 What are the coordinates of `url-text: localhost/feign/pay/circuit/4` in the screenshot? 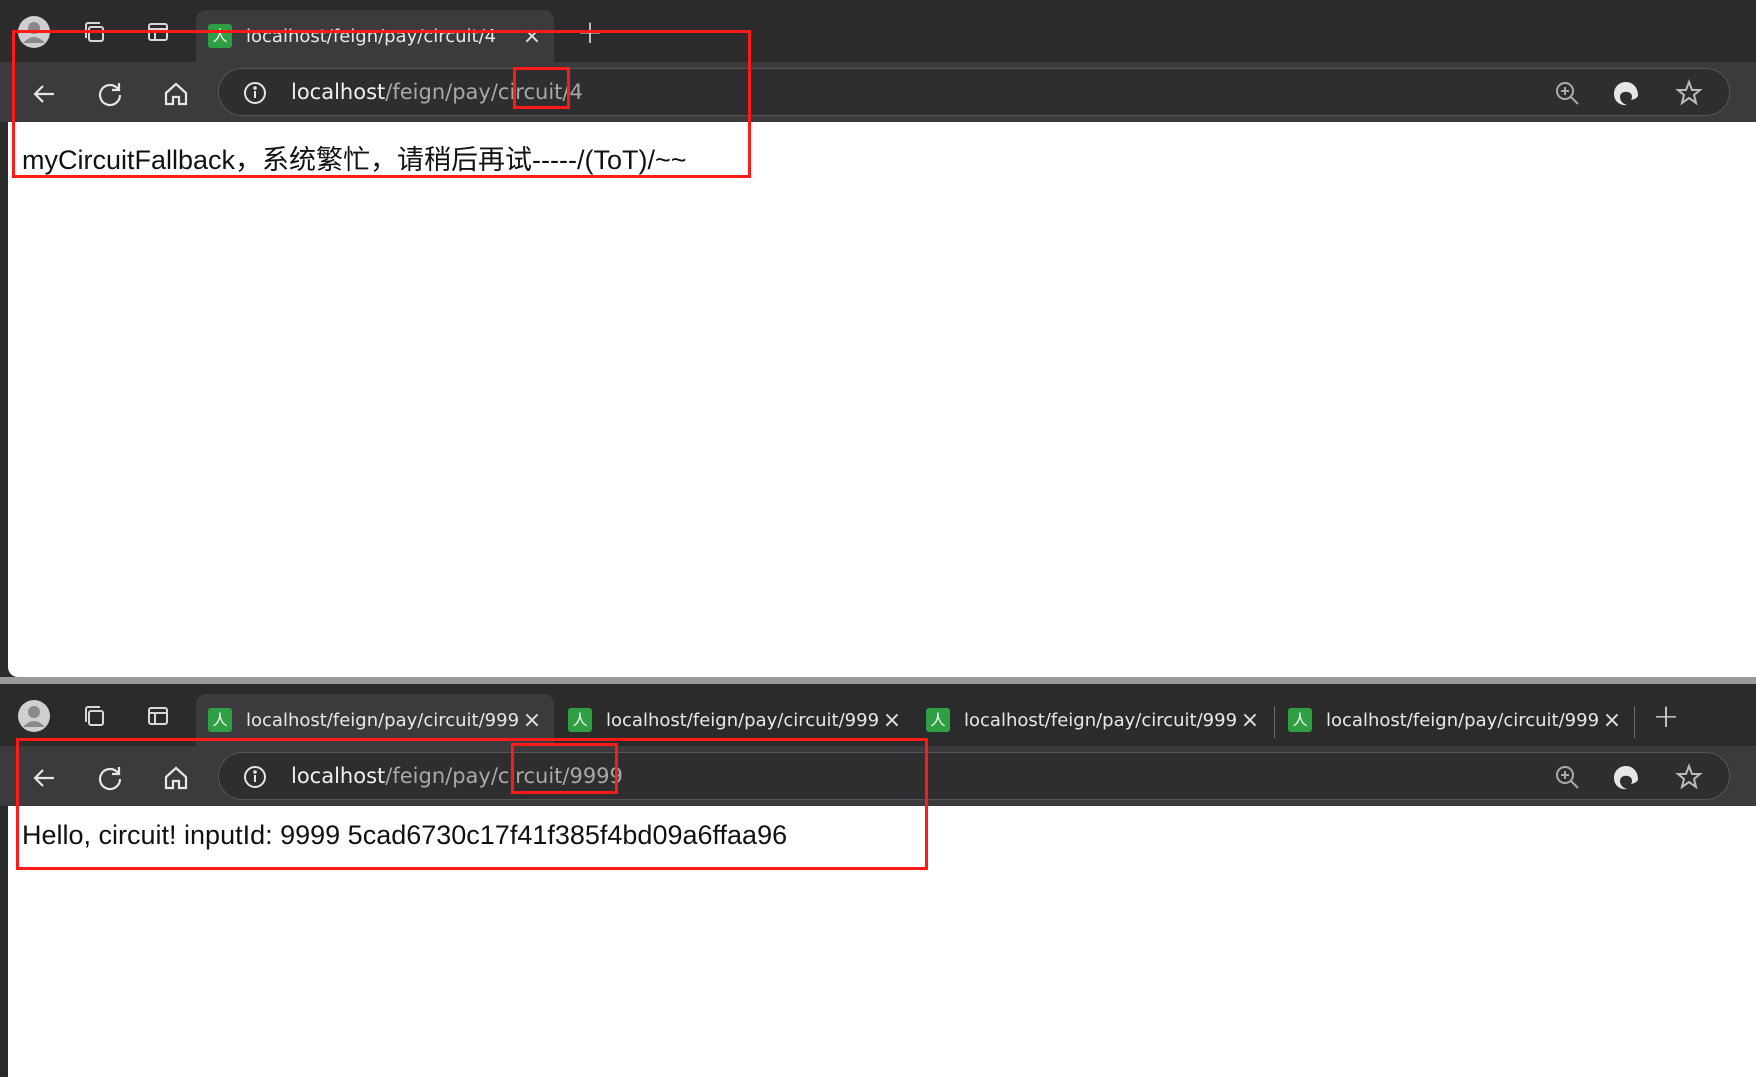 It's located at (437, 92).